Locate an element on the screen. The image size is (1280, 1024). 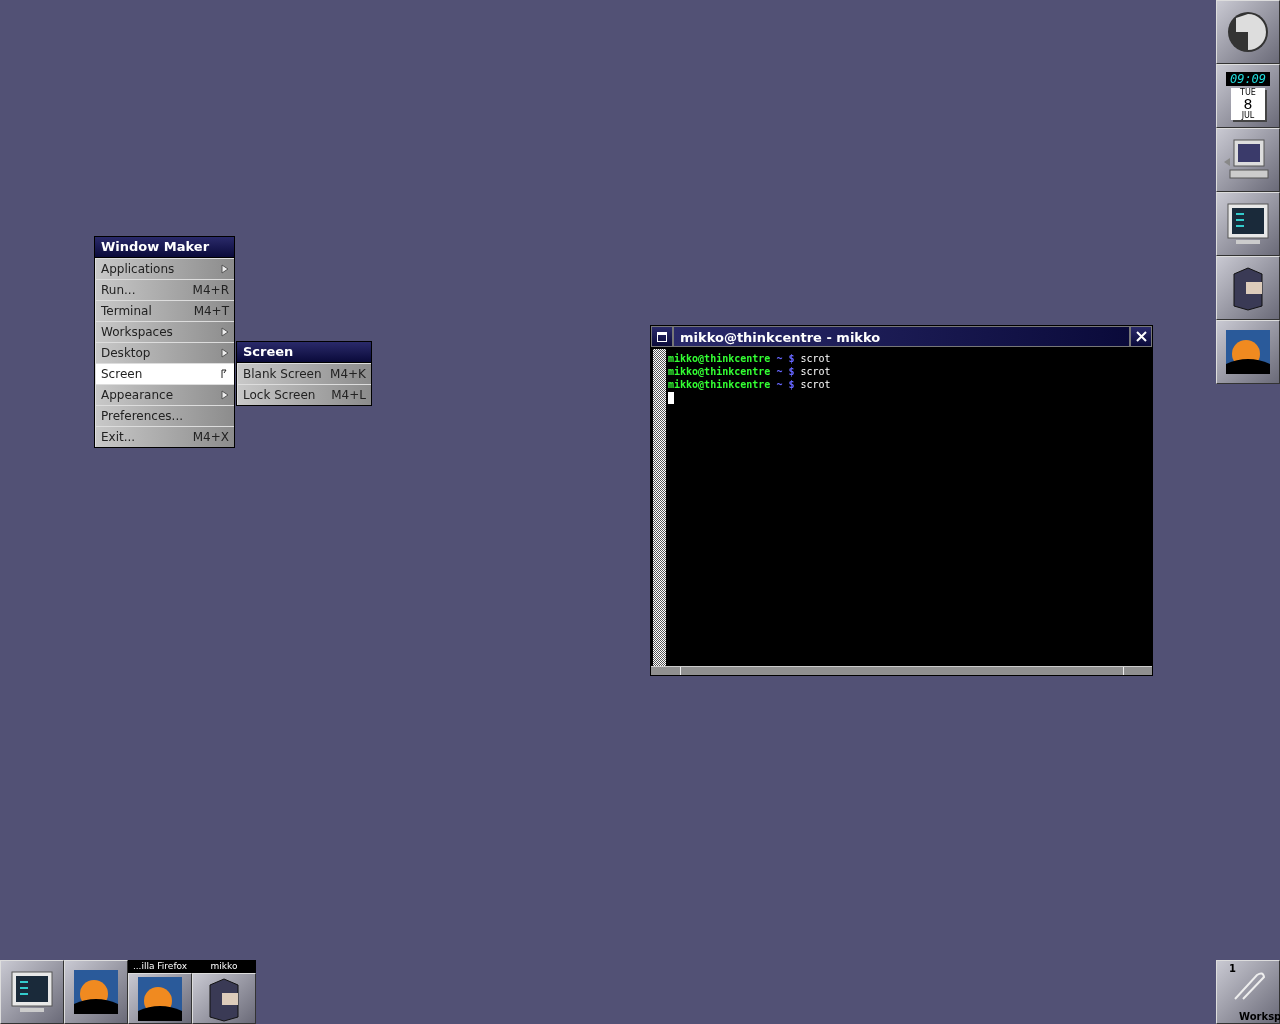
menu-item: Applications is located at coordinates (164, 268).